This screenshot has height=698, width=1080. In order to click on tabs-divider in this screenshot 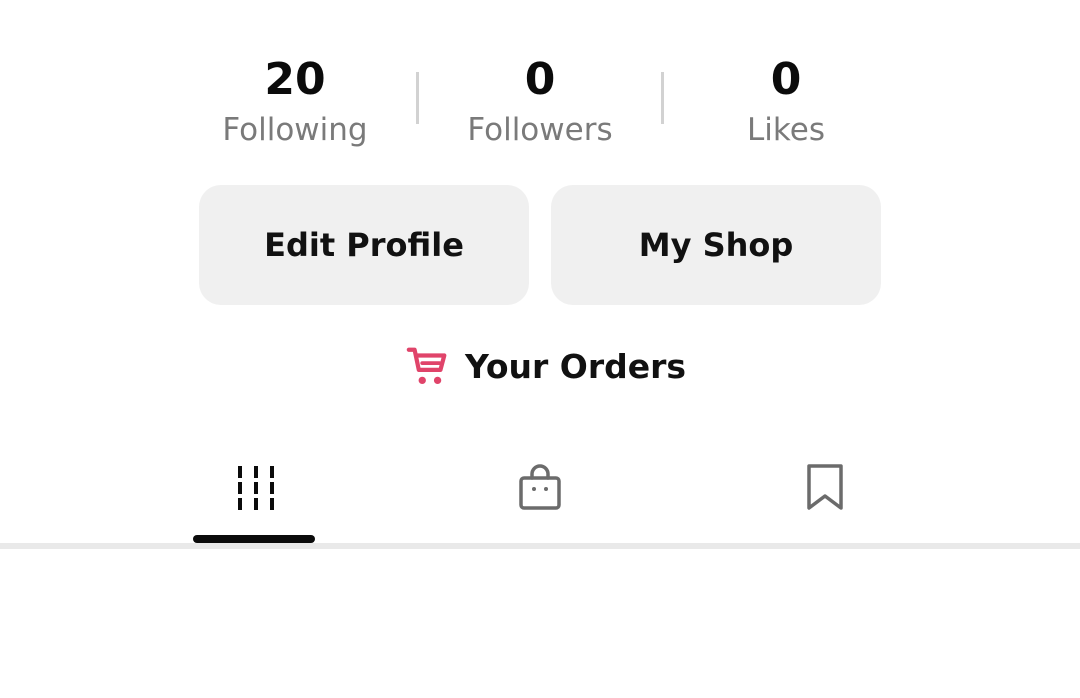, I will do `click(540, 546)`.